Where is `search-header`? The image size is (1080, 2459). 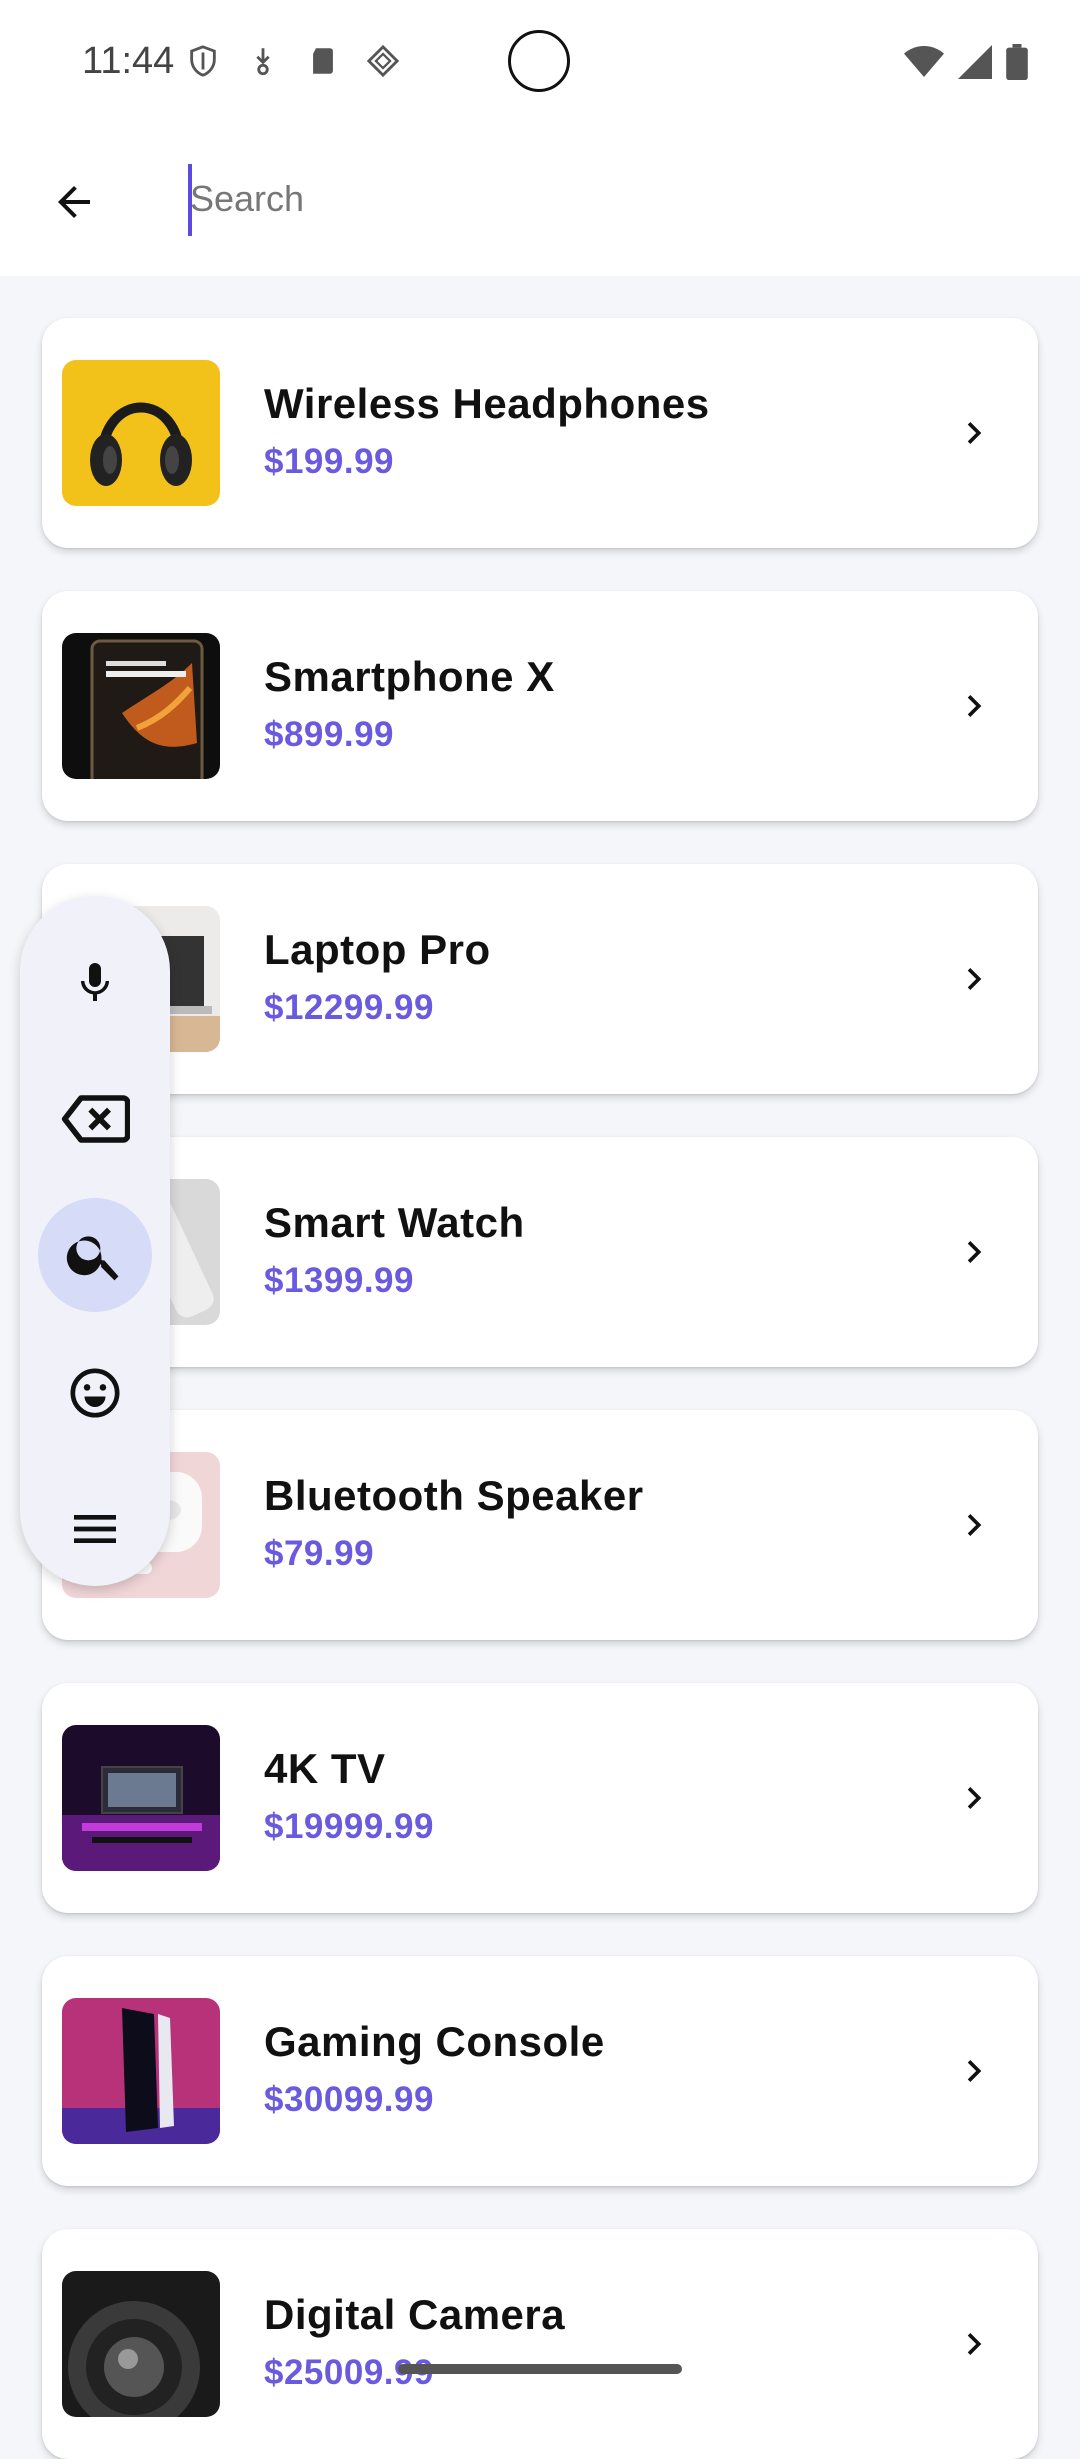 search-header is located at coordinates (540, 203).